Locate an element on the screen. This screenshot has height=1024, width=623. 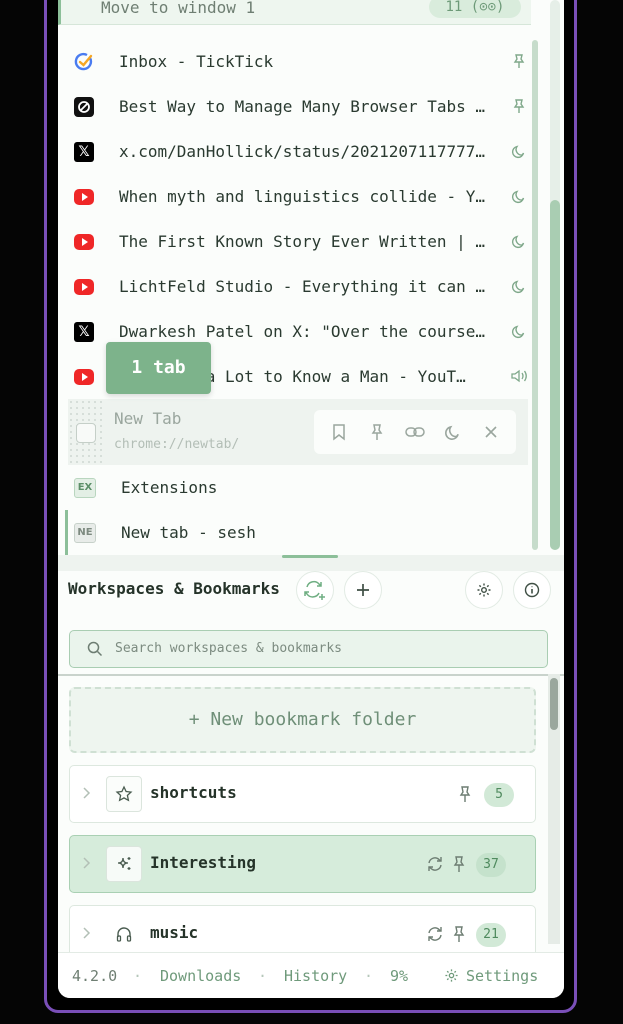
info-icon is located at coordinates (532, 590).